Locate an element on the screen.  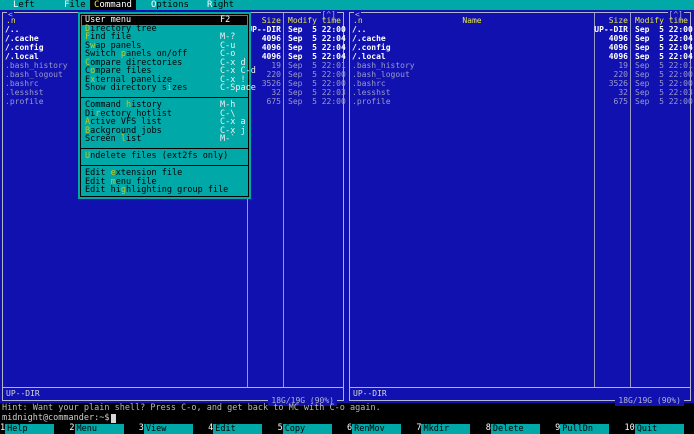
fkey-7-mkdir: 7 Mkdir is located at coordinates (450, 428).